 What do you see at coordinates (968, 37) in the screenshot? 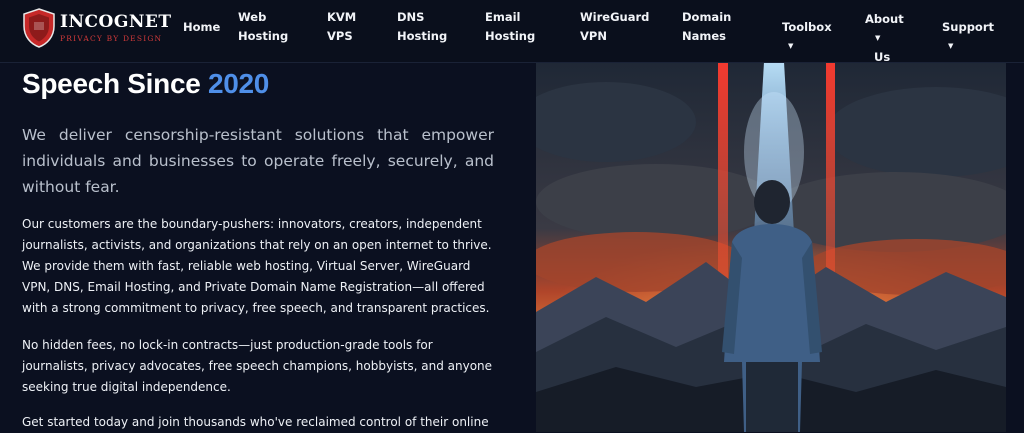
I see `nav-support: Support ▼` at bounding box center [968, 37].